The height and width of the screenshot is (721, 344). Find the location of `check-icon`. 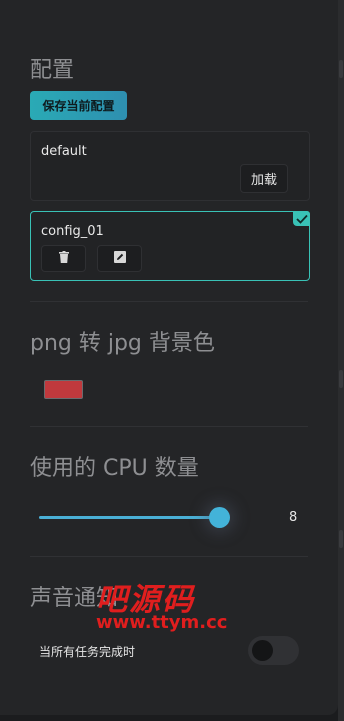

check-icon is located at coordinates (301, 218).